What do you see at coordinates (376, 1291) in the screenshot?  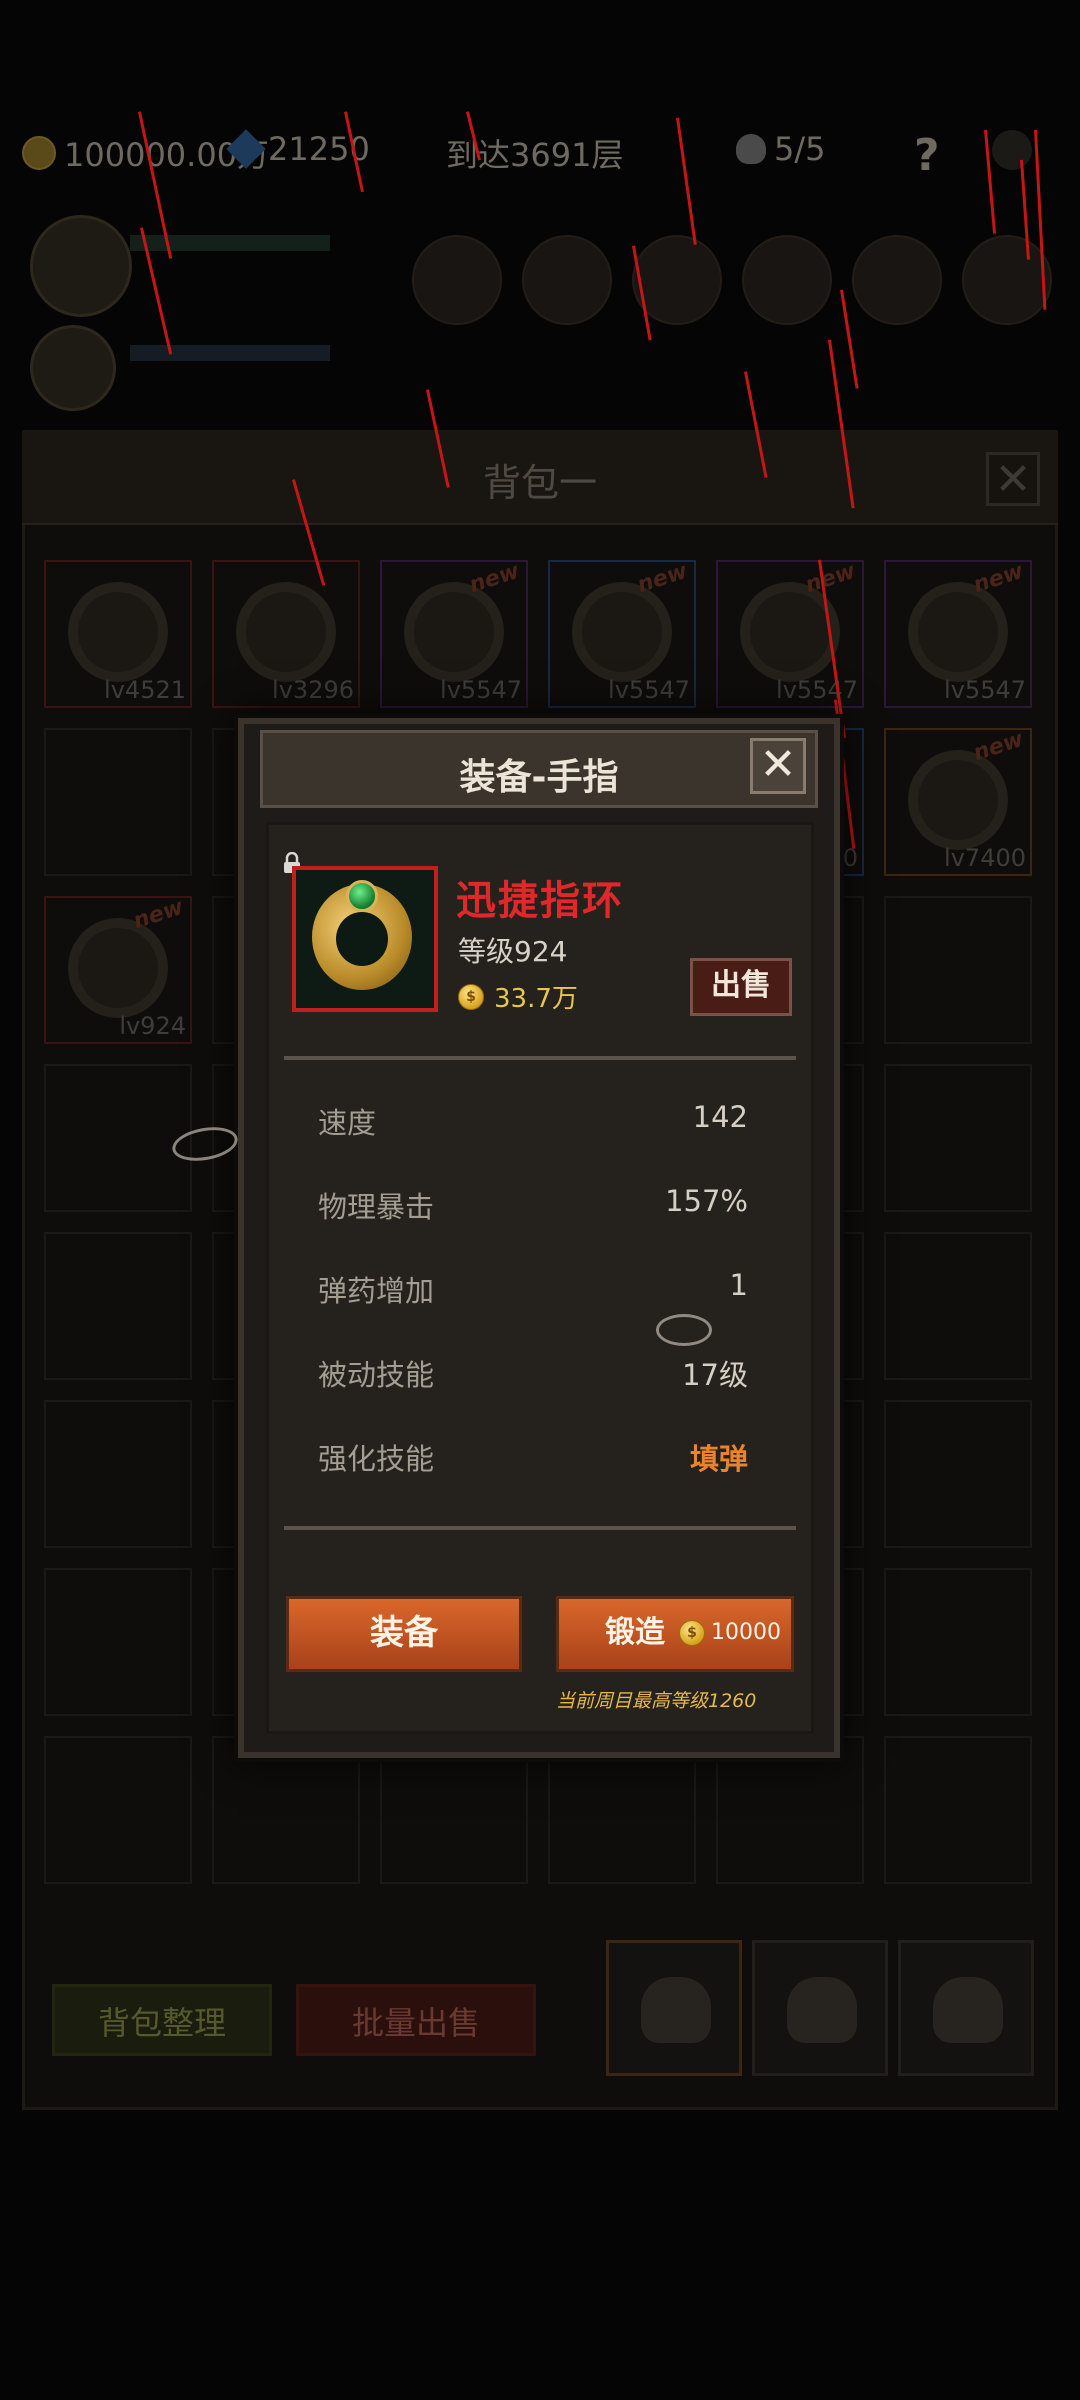 I see `stat-label: 弹药增加` at bounding box center [376, 1291].